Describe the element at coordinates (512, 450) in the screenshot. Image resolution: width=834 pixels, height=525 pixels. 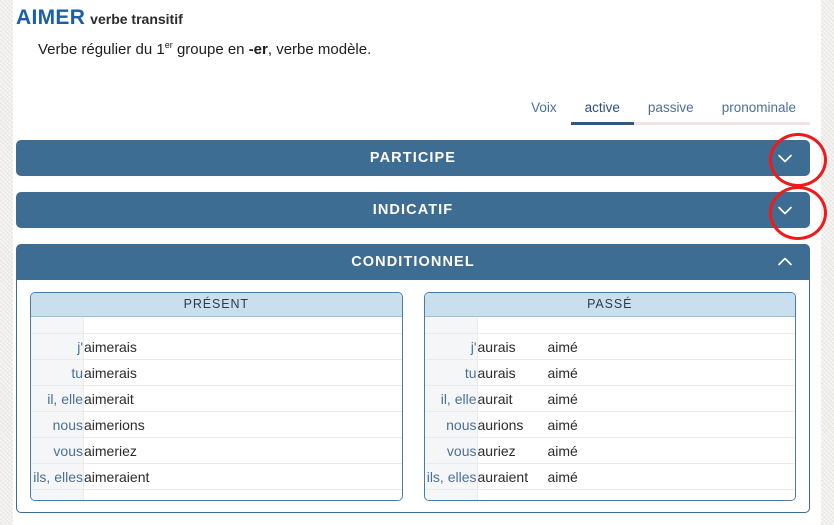
I see `auxiliary-cell: auriez` at that location.